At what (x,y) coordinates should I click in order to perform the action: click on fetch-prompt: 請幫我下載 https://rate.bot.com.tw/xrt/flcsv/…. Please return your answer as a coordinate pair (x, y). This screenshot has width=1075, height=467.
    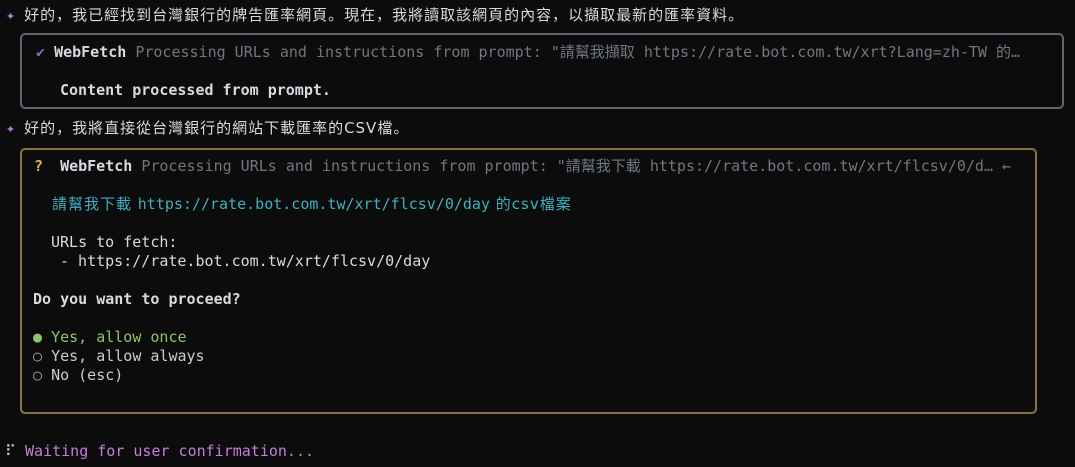
    Looking at the image, I should click on (312, 204).